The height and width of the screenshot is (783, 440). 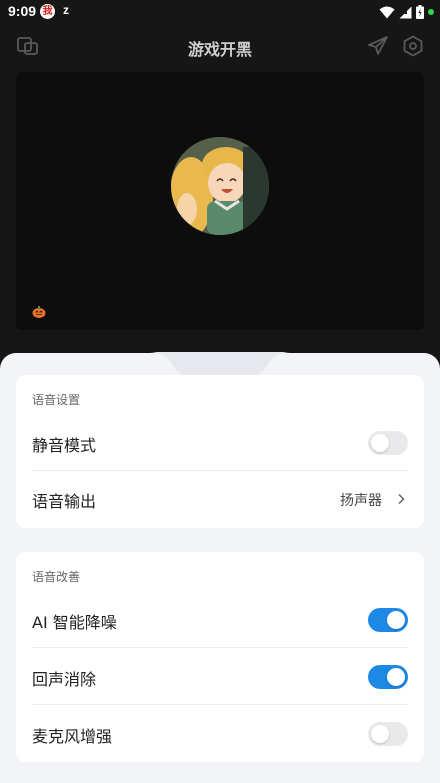 What do you see at coordinates (361, 501) in the screenshot?
I see `voice-output-value: 扬声器` at bounding box center [361, 501].